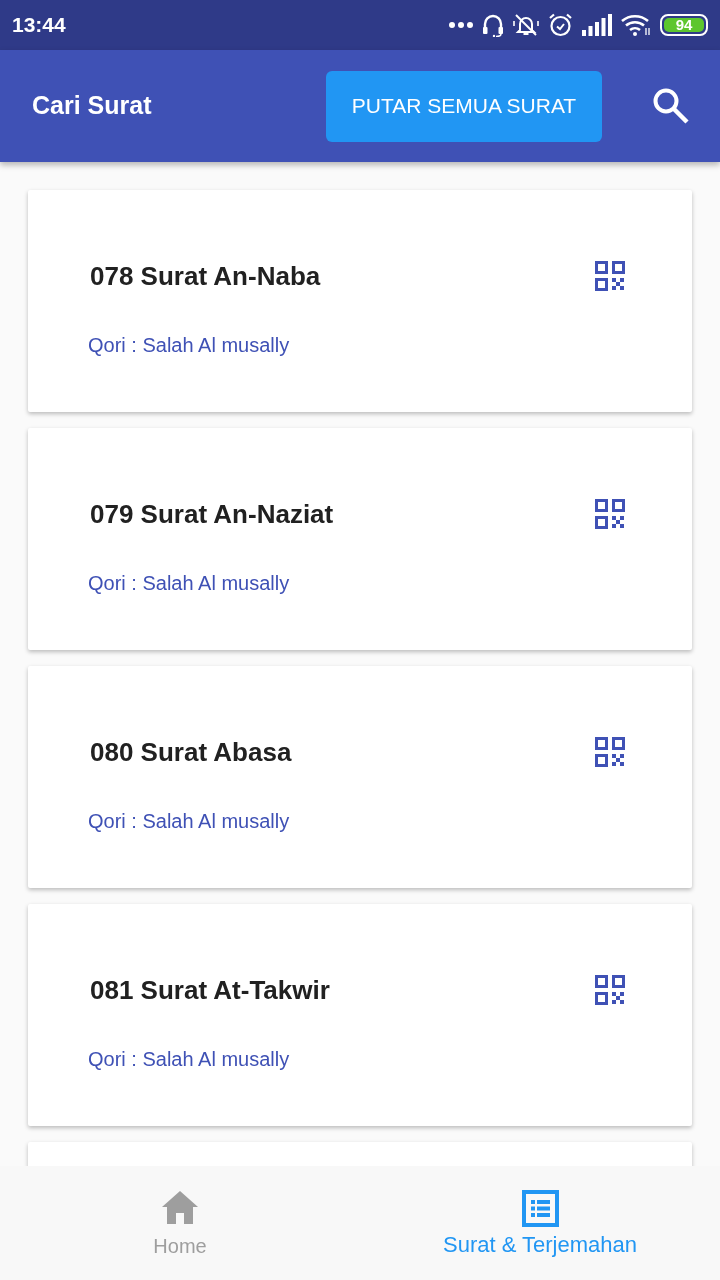 The height and width of the screenshot is (1280, 720). I want to click on surah-title: 079 Surat An-Naziat, so click(212, 514).